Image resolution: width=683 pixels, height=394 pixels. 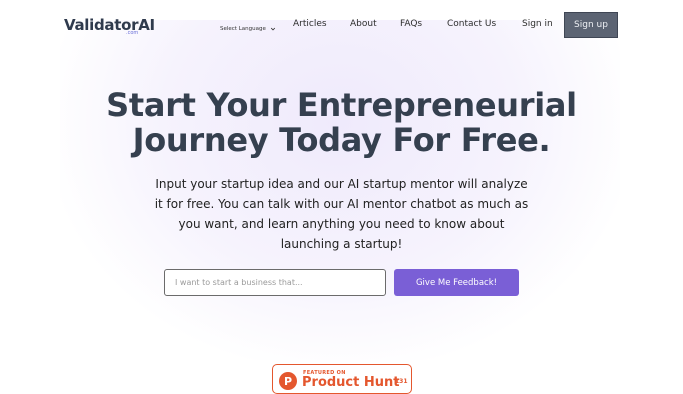 I want to click on nav-link-articles: Articles, so click(x=310, y=24).